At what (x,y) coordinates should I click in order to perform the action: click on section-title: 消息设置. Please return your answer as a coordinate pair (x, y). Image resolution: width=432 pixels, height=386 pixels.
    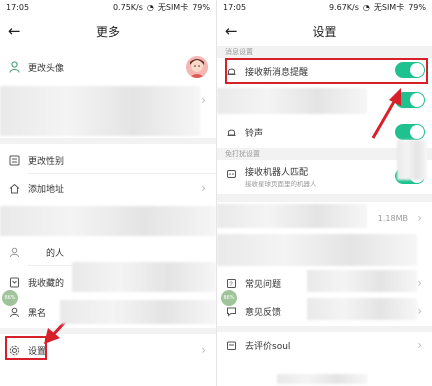
    Looking at the image, I should click on (239, 52).